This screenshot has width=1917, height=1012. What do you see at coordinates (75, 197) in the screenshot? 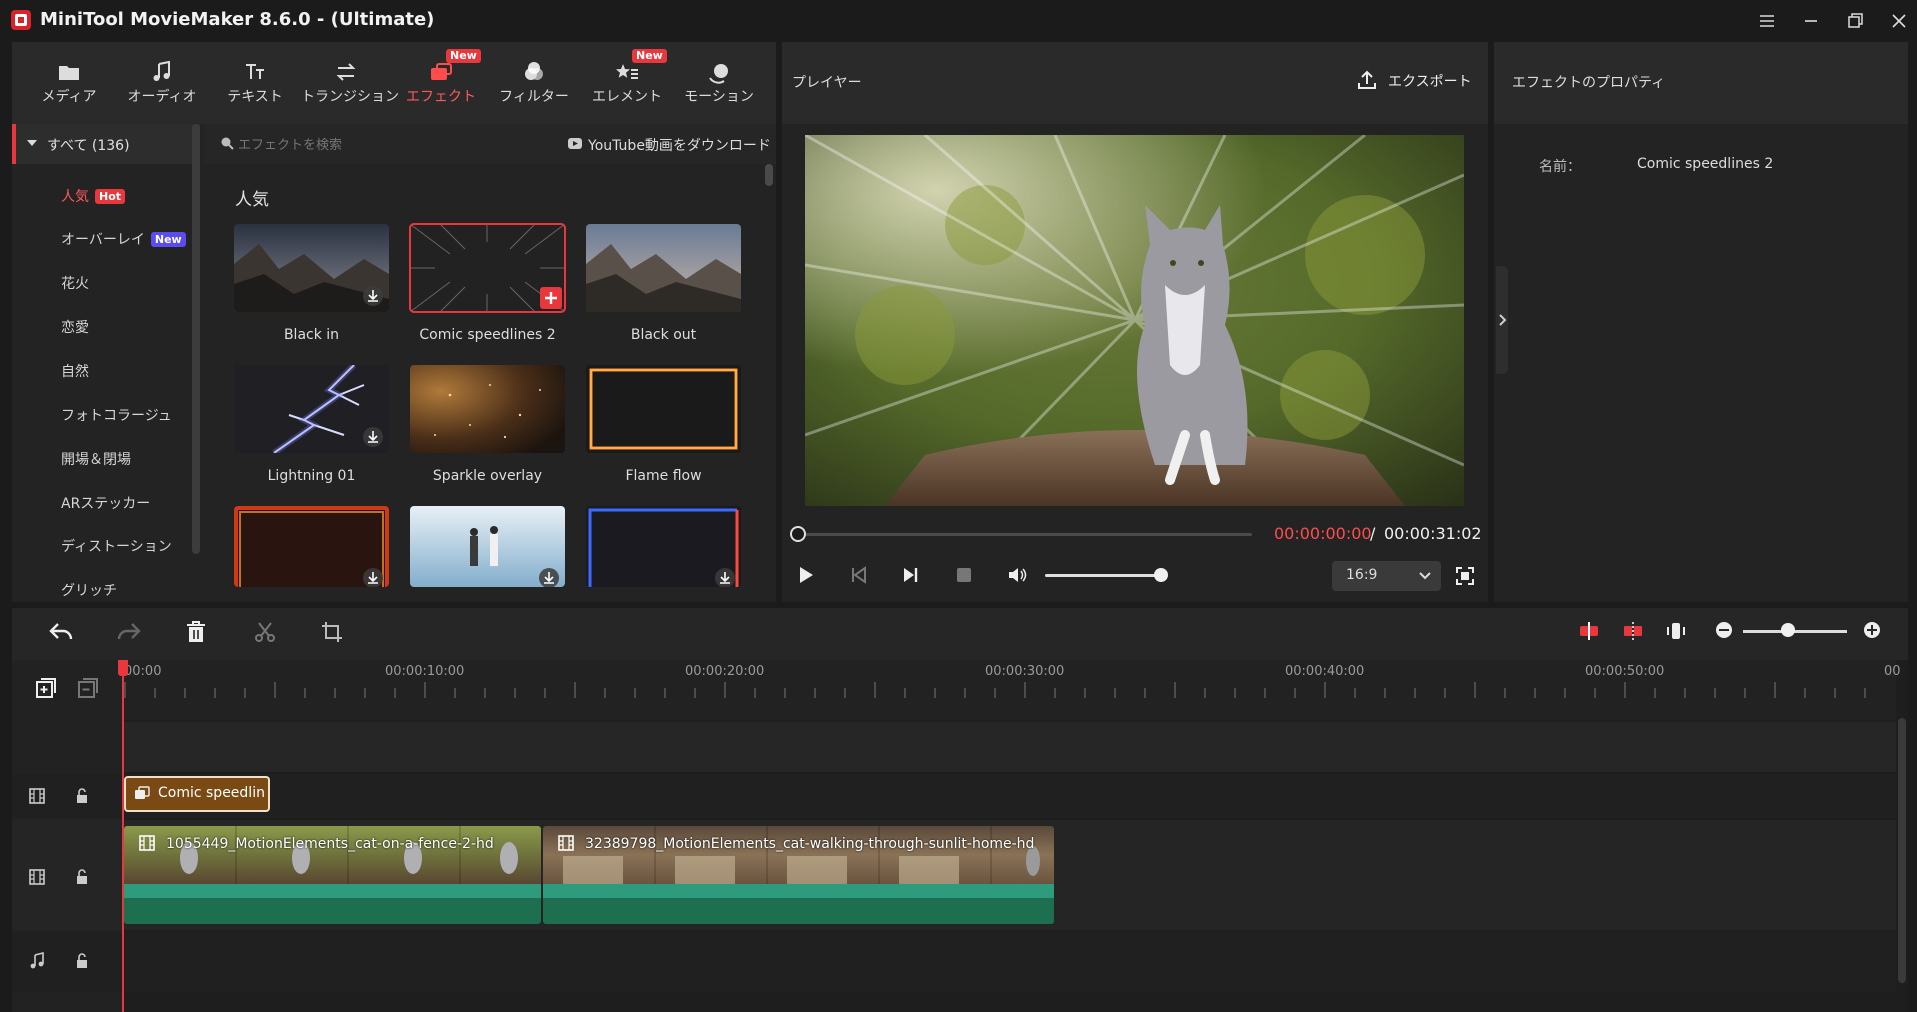
I see `category-label: 人気` at bounding box center [75, 197].